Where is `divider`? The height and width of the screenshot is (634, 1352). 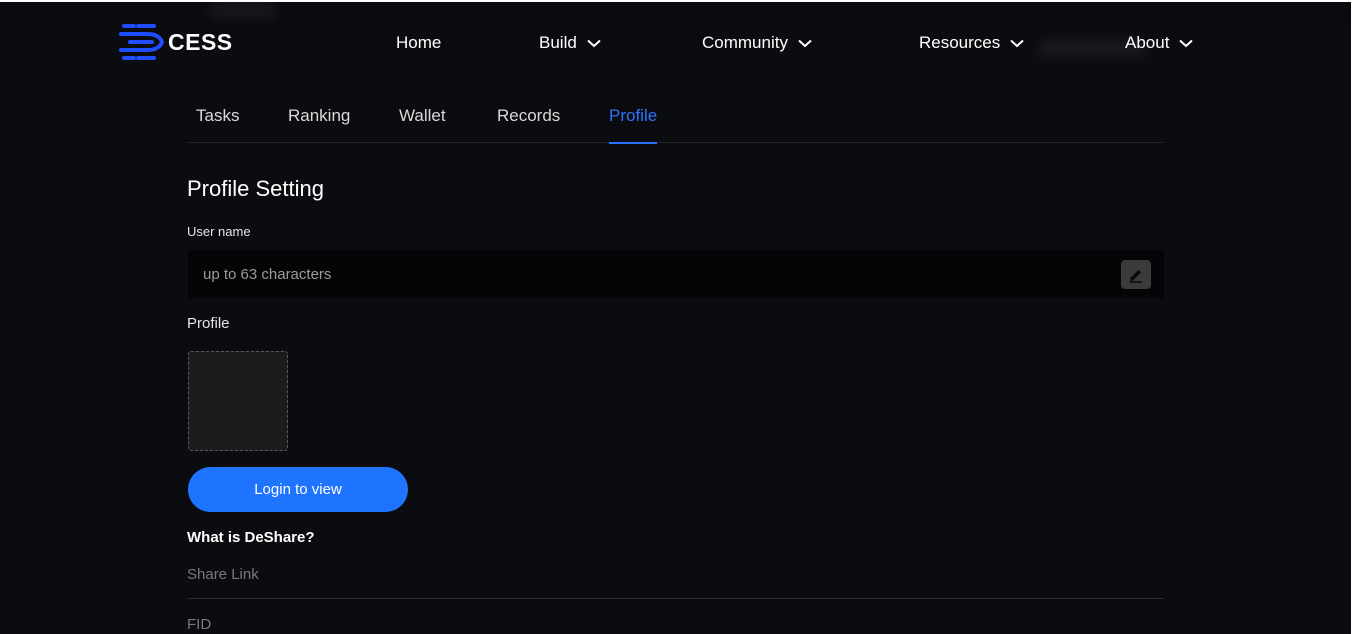
divider is located at coordinates (675, 598).